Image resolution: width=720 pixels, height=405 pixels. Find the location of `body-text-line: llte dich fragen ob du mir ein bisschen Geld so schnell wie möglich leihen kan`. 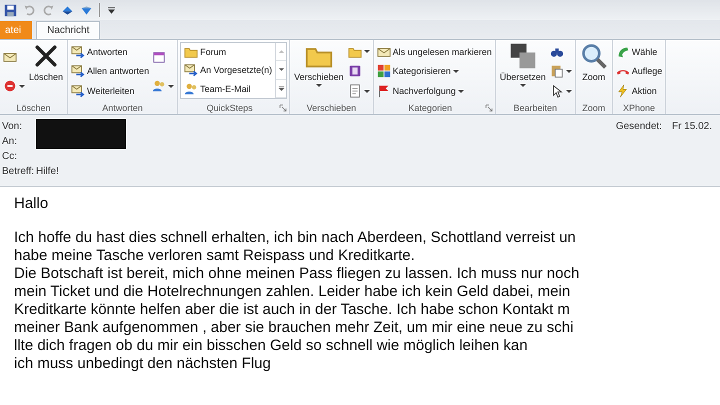

body-text-line: llte dich fragen ob du mir ein bisschen Geld so schnell wie möglich leihen kan is located at coordinates (271, 346).